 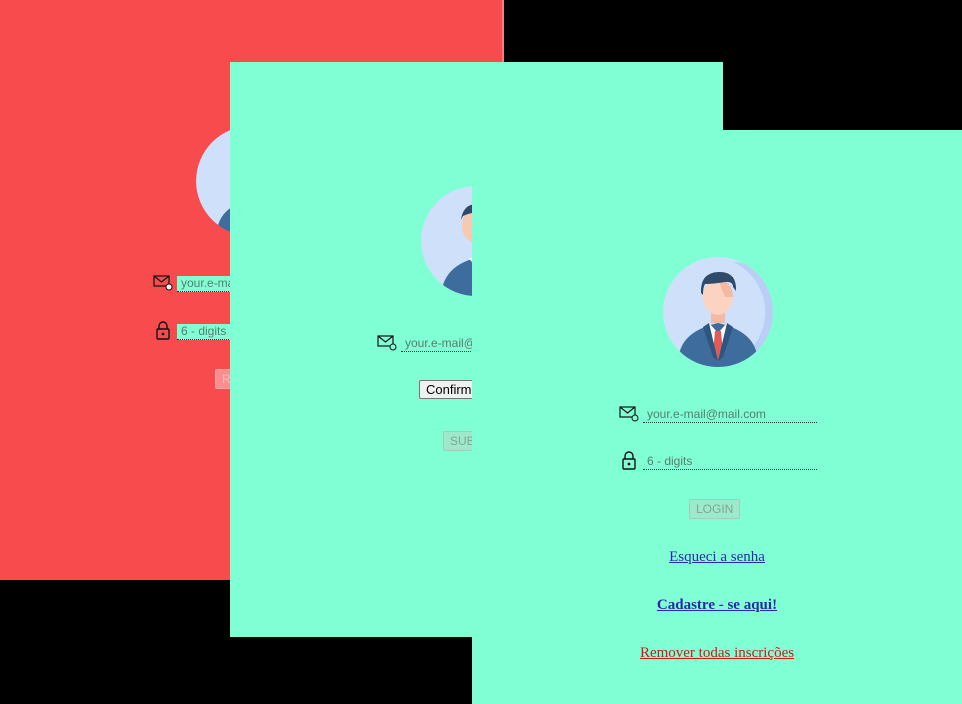 I want to click on login-email-input, so click(x=730, y=415).